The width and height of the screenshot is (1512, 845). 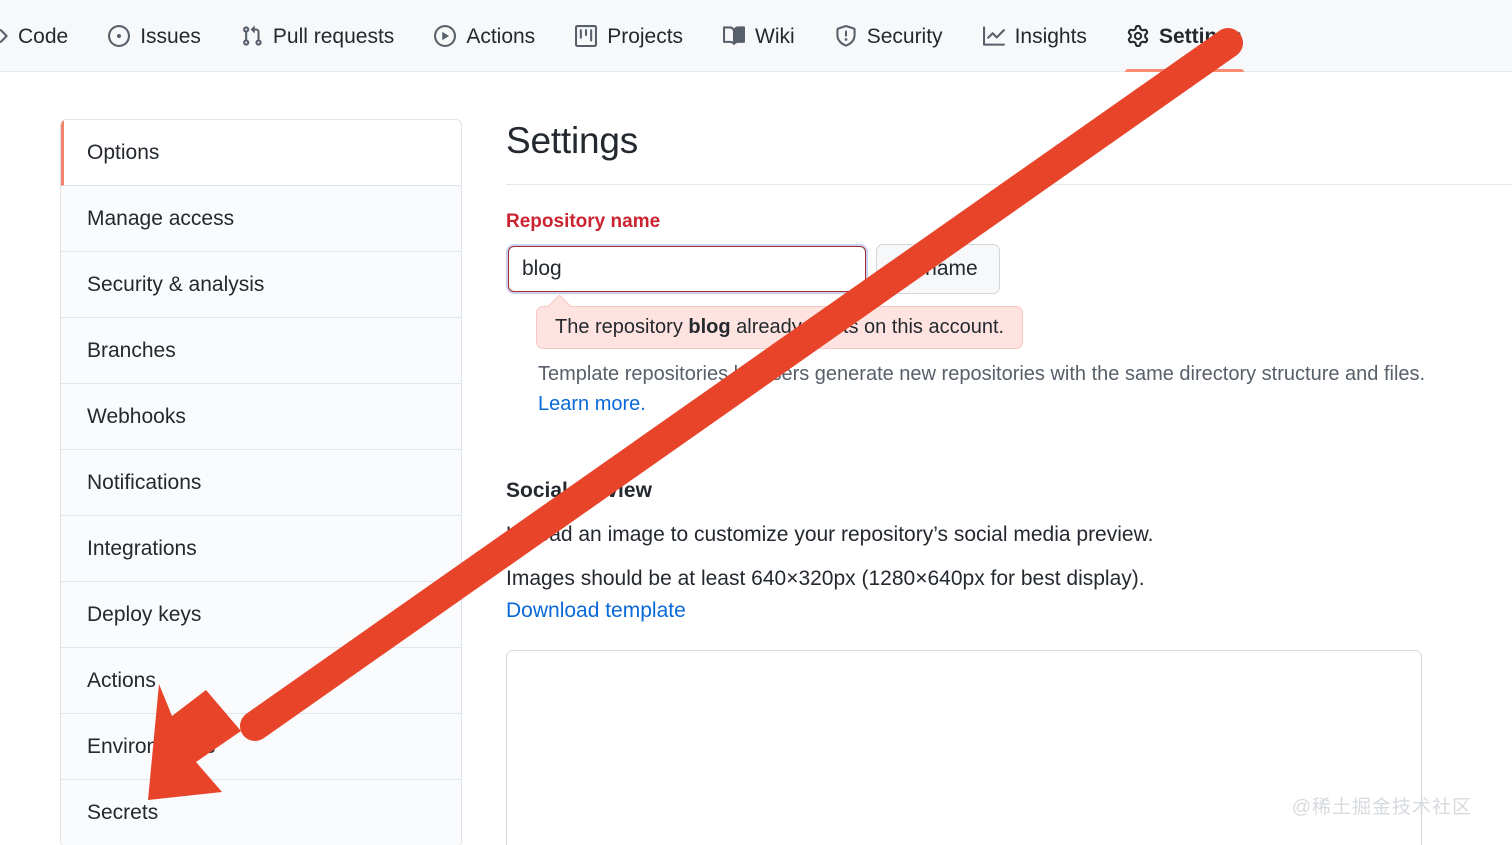 What do you see at coordinates (645, 36) in the screenshot?
I see `tab-projects-label: Projects` at bounding box center [645, 36].